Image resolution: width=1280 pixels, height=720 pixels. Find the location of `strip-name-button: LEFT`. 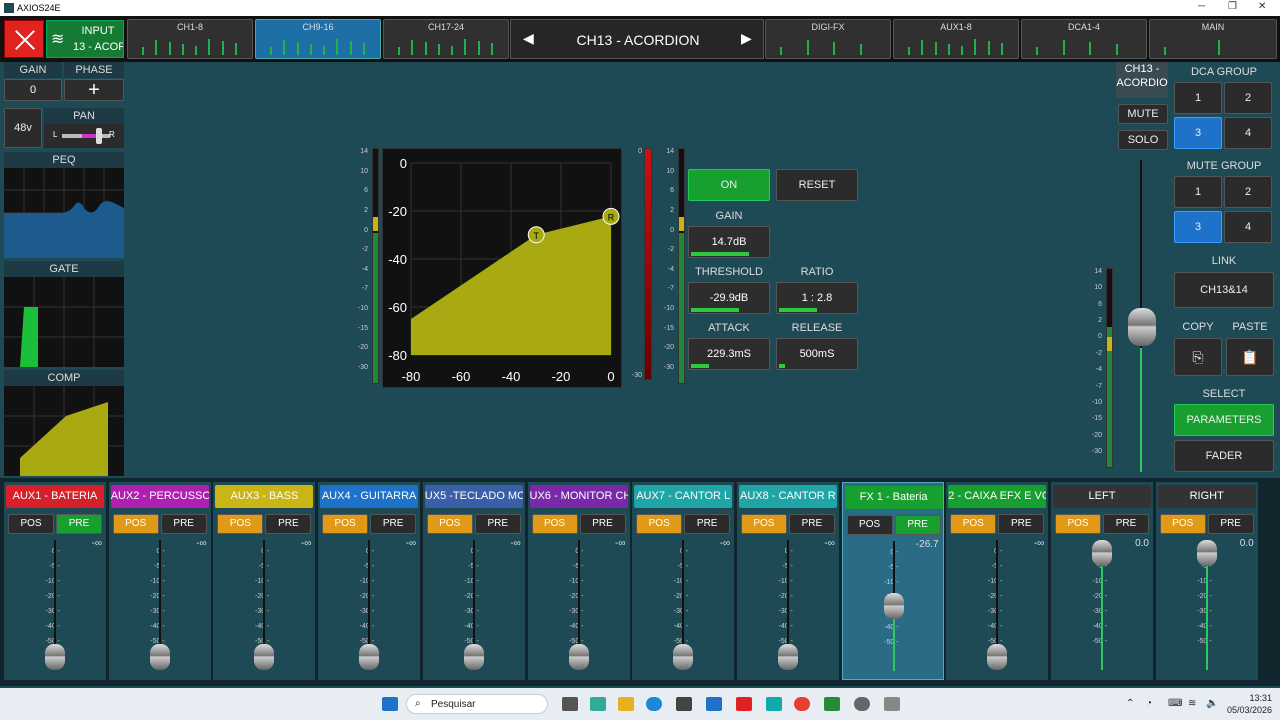

strip-name-button: LEFT is located at coordinates (1102, 496).